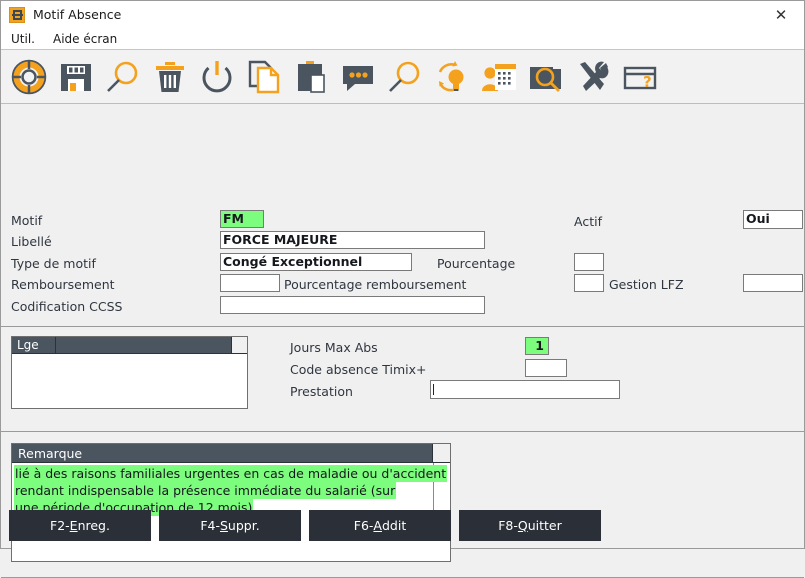 This screenshot has height=578, width=805. I want to click on libelle-input: FORCE MAJEURE, so click(352, 240).